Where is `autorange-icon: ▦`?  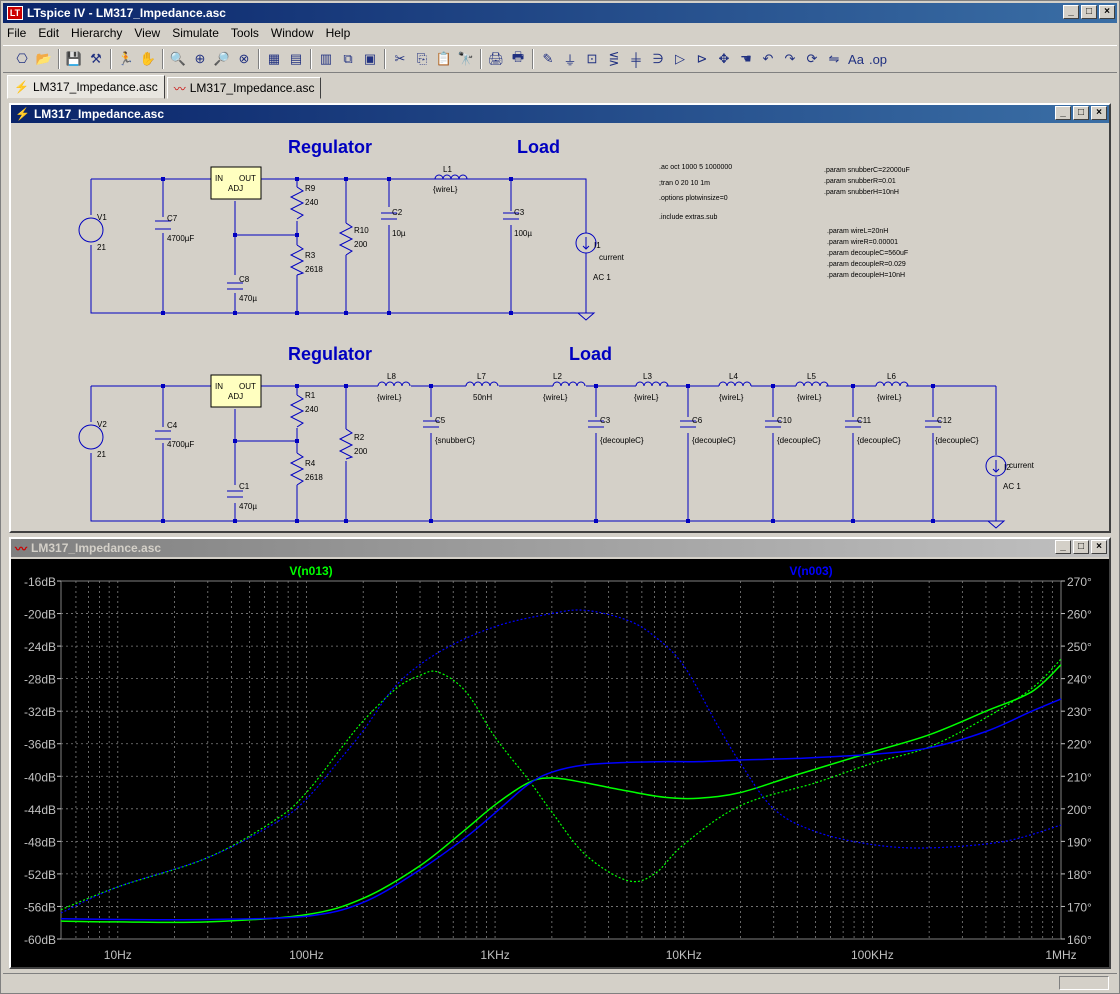
autorange-icon: ▦ is located at coordinates (274, 59).